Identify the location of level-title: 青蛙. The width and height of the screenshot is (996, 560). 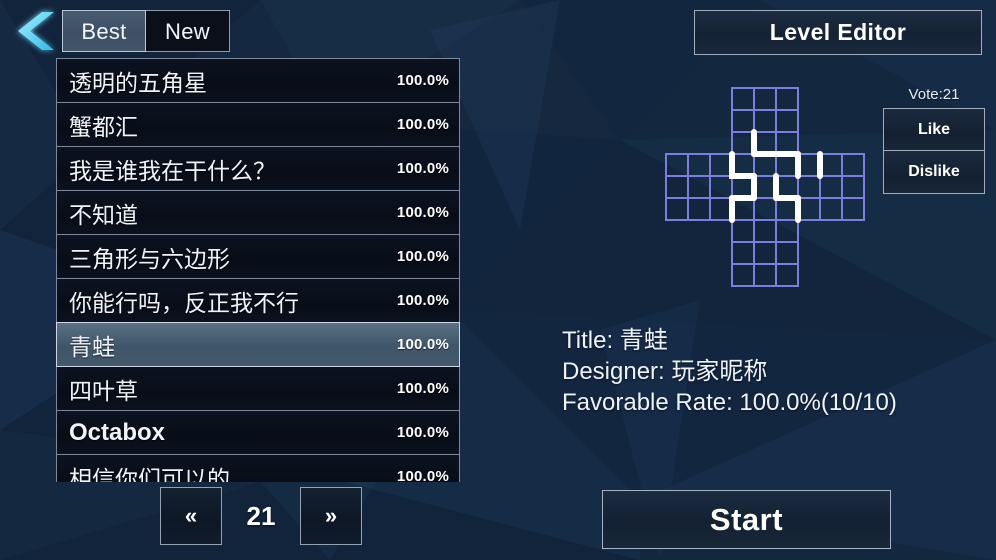
(92, 346).